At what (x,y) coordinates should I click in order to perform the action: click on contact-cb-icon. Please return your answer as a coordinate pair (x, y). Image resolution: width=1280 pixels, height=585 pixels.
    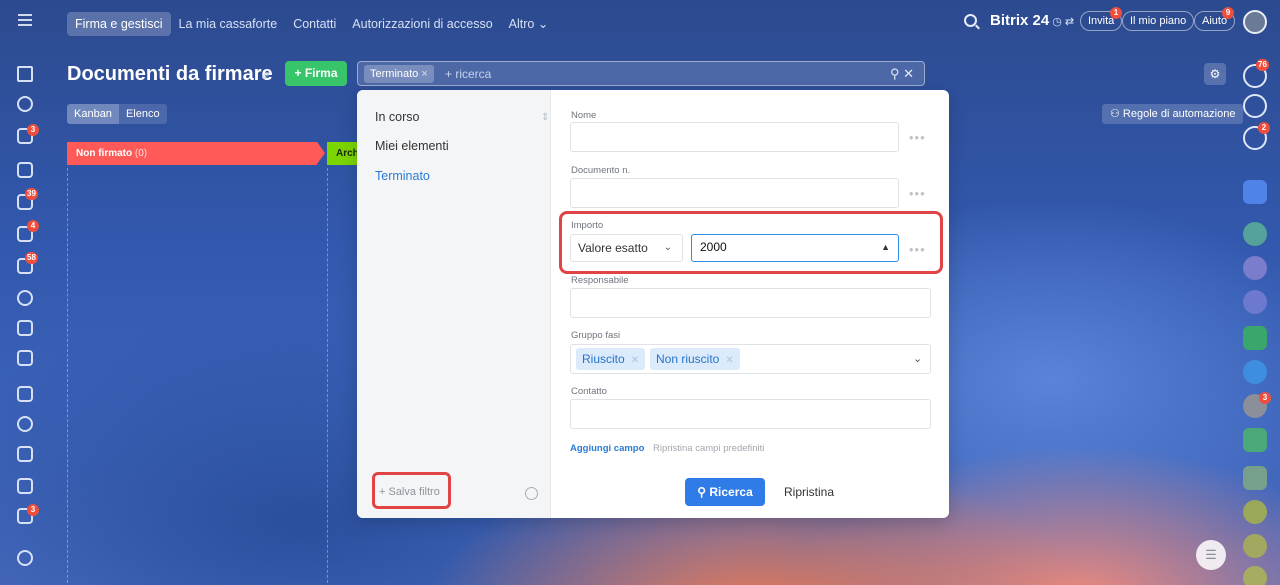
    Looking at the image, I should click on (1255, 302).